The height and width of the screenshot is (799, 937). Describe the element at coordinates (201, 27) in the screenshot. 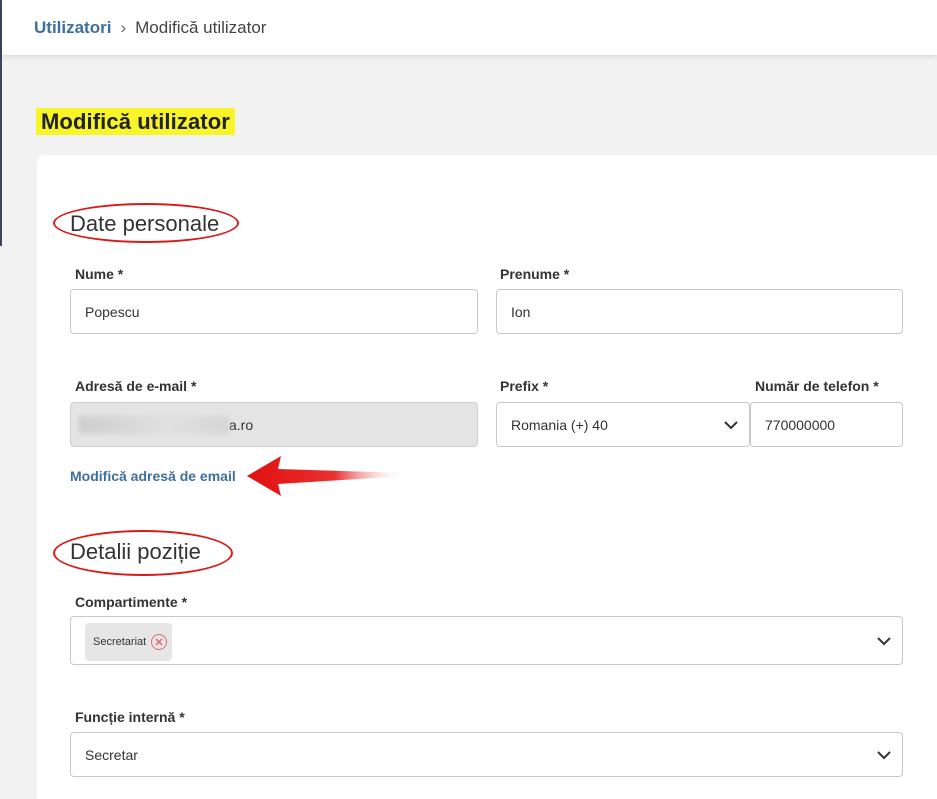

I see `breadcrumb-current: Modifică utilizator` at that location.